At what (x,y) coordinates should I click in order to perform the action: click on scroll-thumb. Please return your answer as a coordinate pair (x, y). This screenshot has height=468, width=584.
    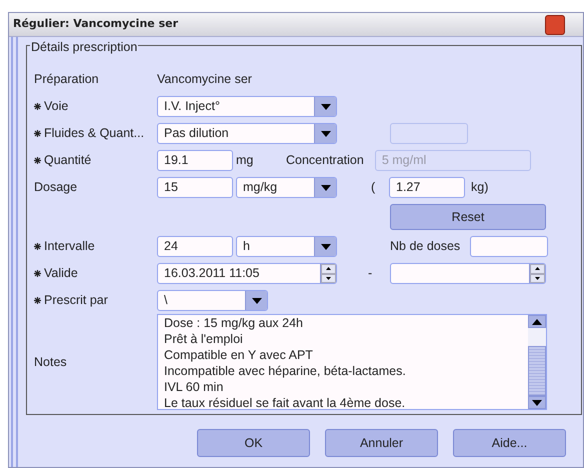
    Looking at the image, I should click on (537, 371).